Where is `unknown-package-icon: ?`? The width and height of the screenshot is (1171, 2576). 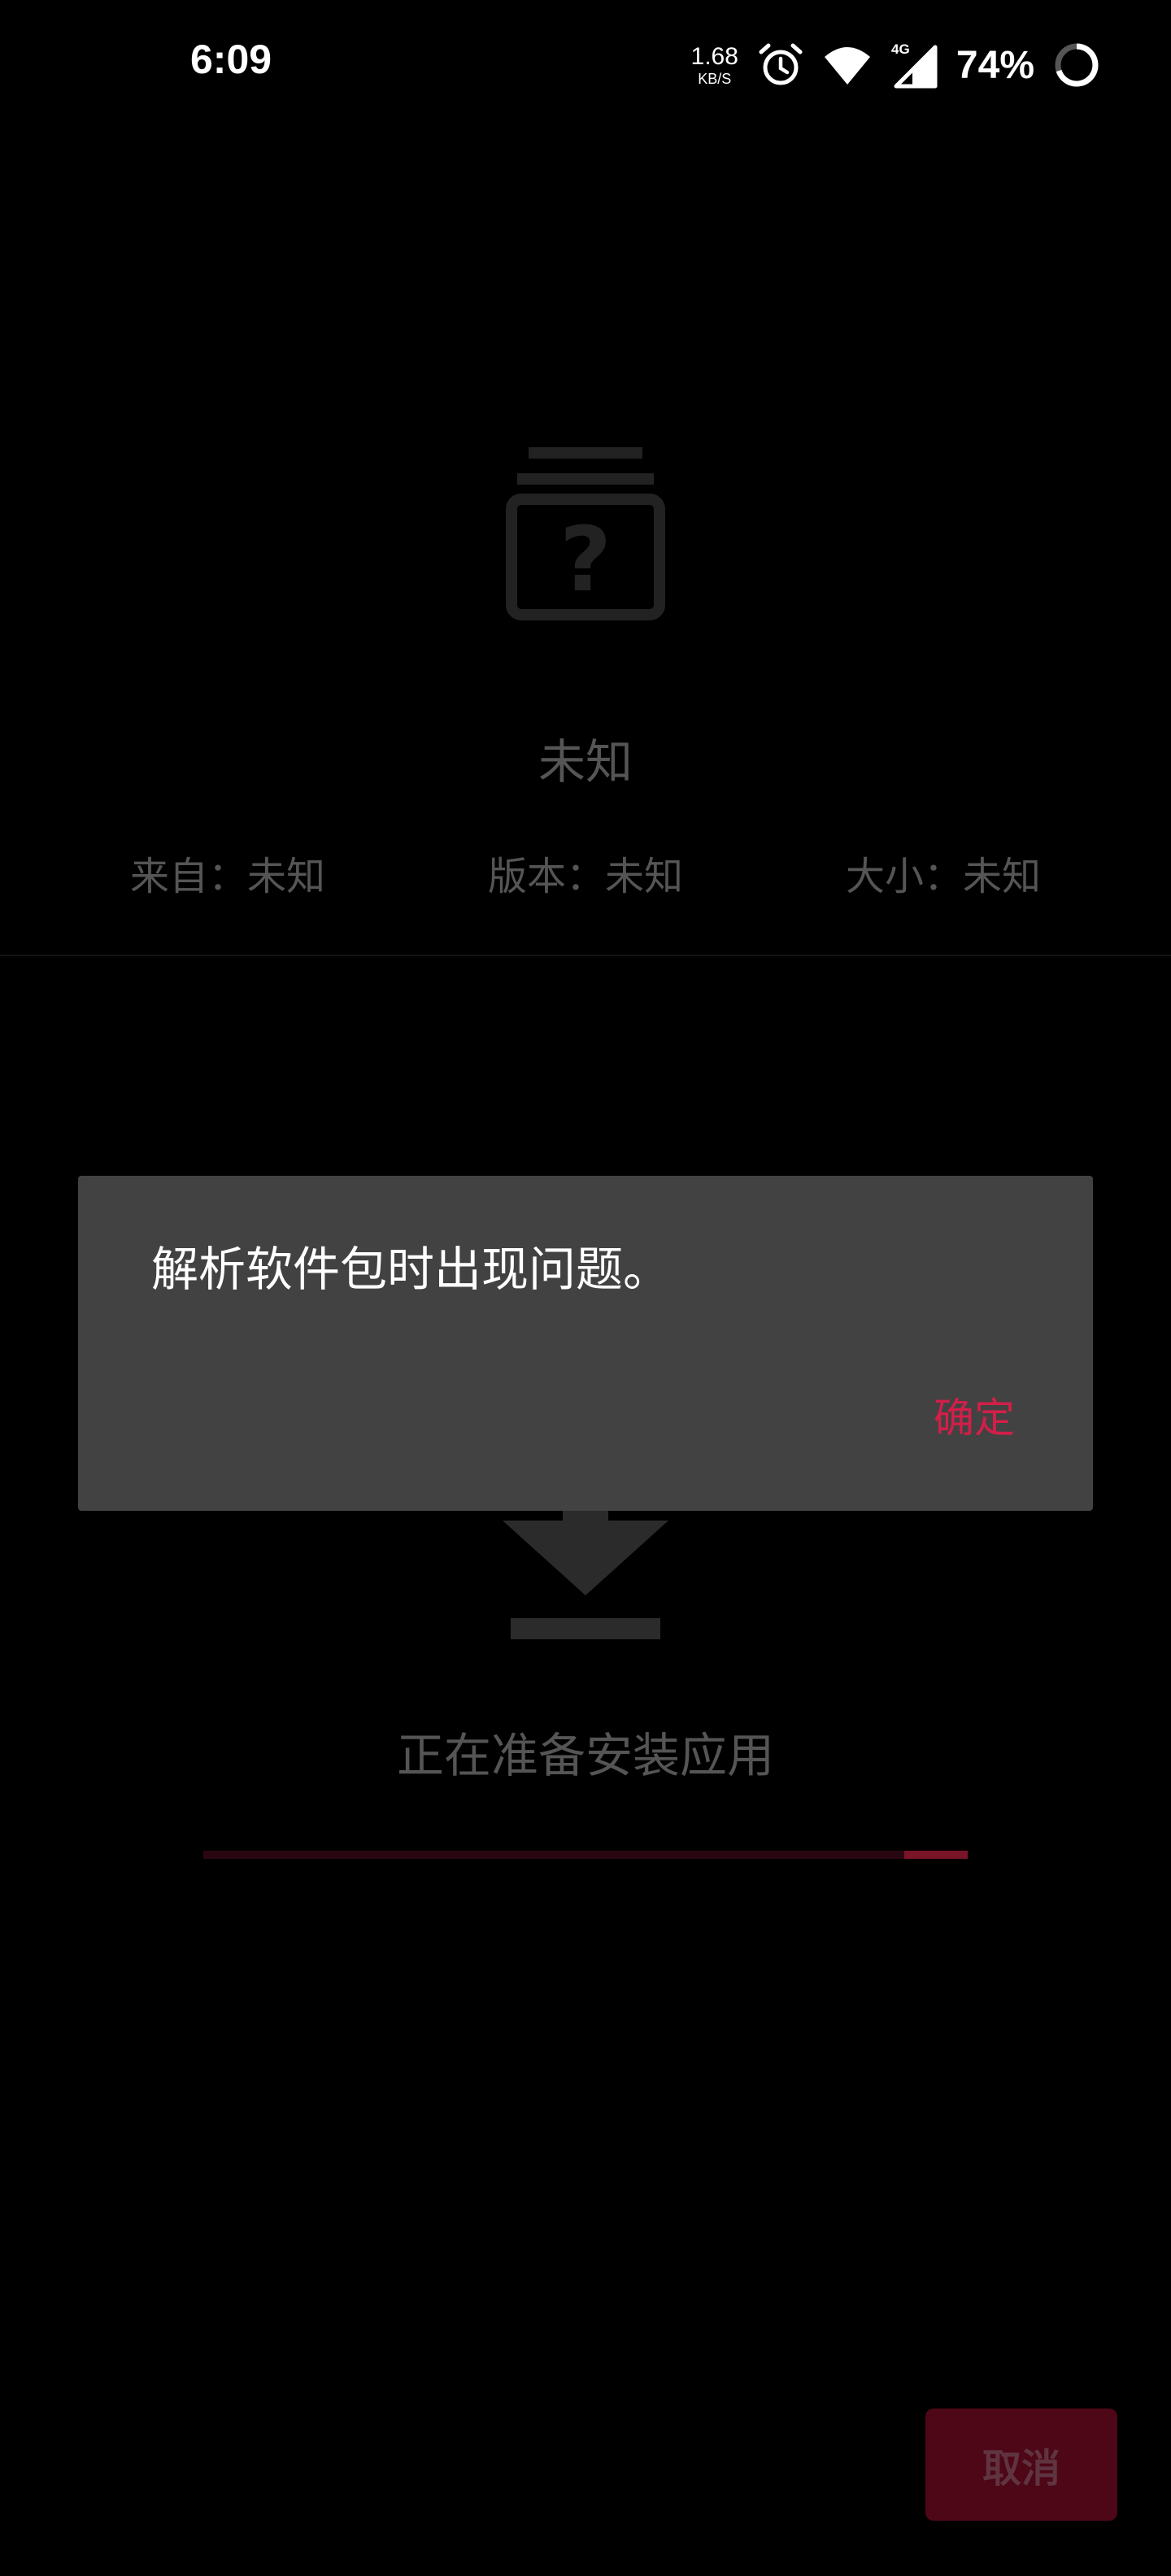 unknown-package-icon: ? is located at coordinates (585, 534).